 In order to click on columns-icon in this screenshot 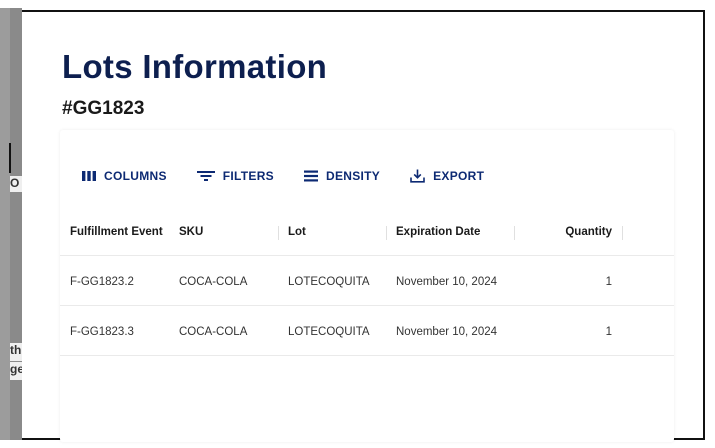, I will do `click(89, 176)`.